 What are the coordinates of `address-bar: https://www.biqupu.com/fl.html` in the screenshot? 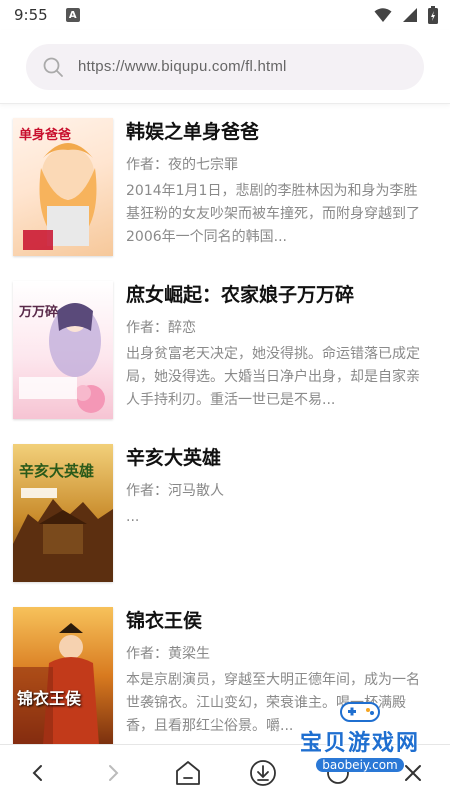 It's located at (225, 66).